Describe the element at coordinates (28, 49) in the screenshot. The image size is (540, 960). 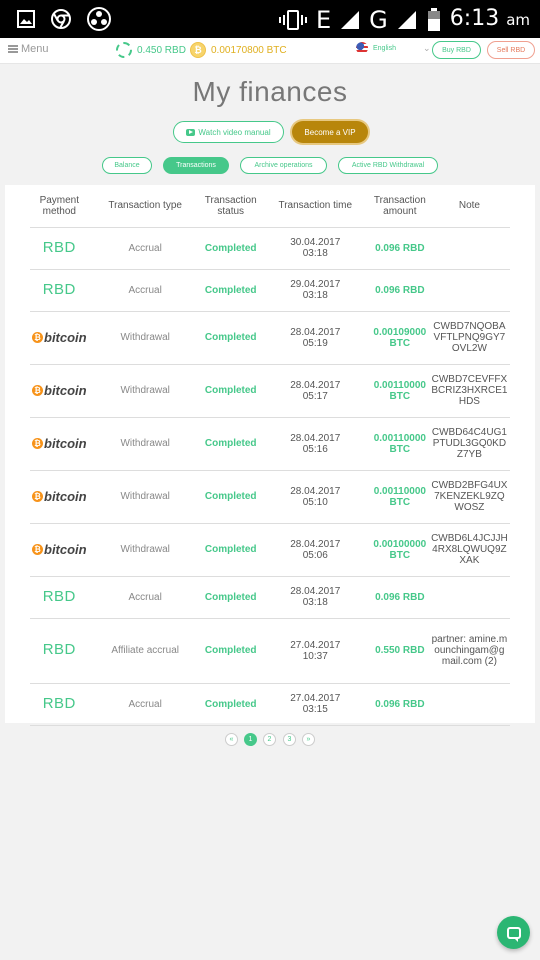
I see `menu-button: Menu` at that location.